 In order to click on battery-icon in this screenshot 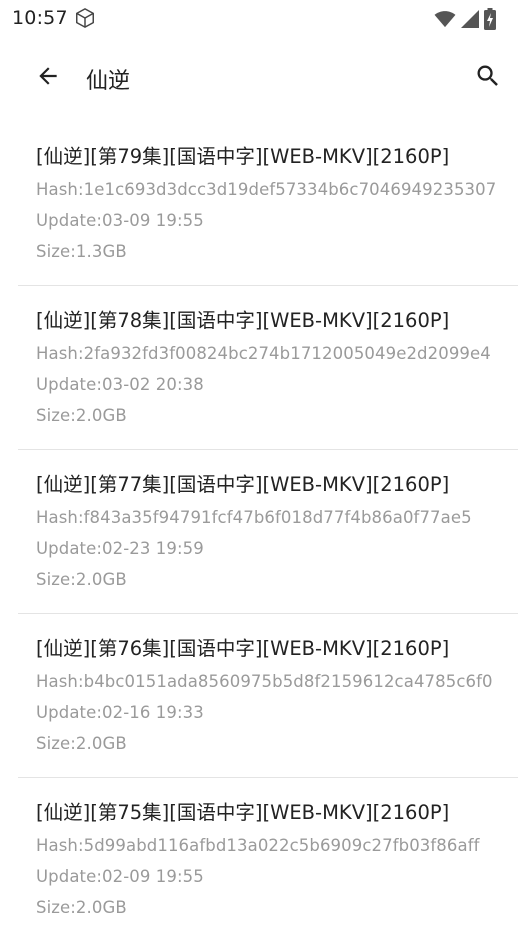, I will do `click(490, 19)`.